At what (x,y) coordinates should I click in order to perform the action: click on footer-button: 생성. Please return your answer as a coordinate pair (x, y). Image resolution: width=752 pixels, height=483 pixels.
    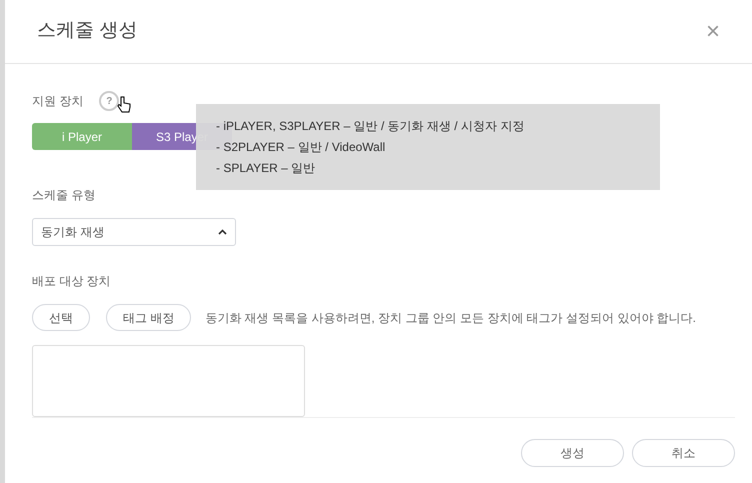
    Looking at the image, I should click on (572, 453).